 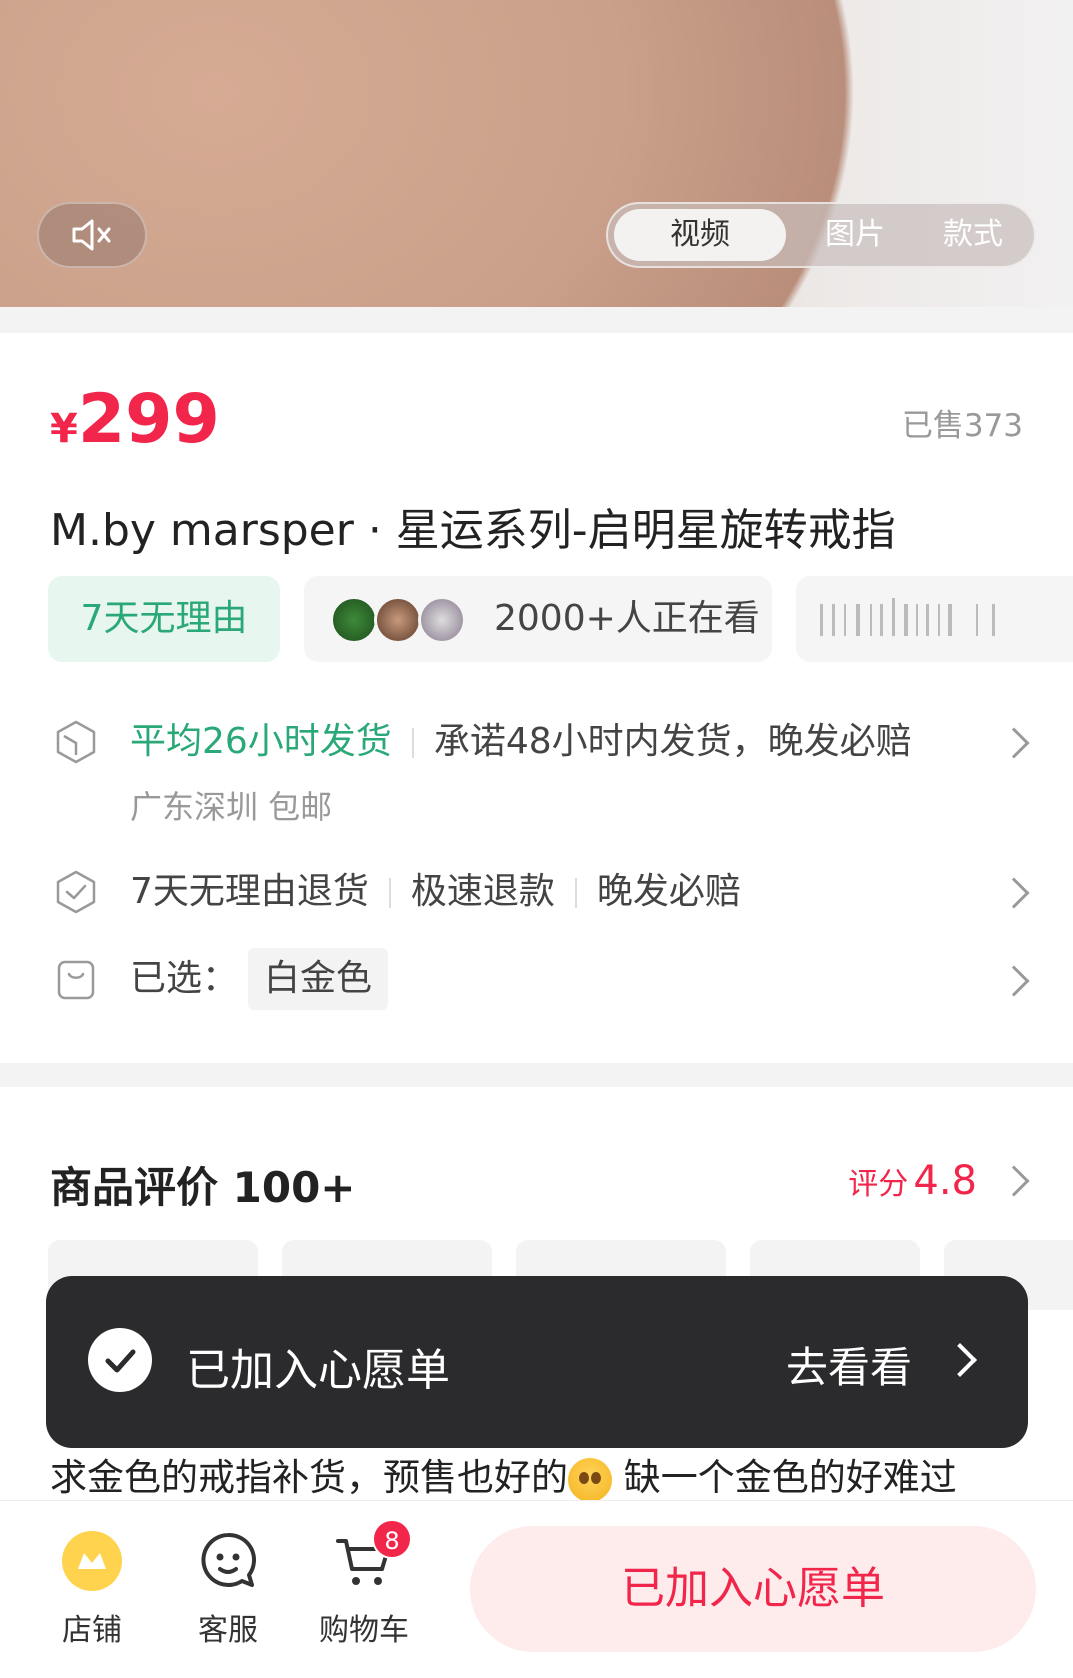 I want to click on score-label: 评分, so click(x=878, y=1184).